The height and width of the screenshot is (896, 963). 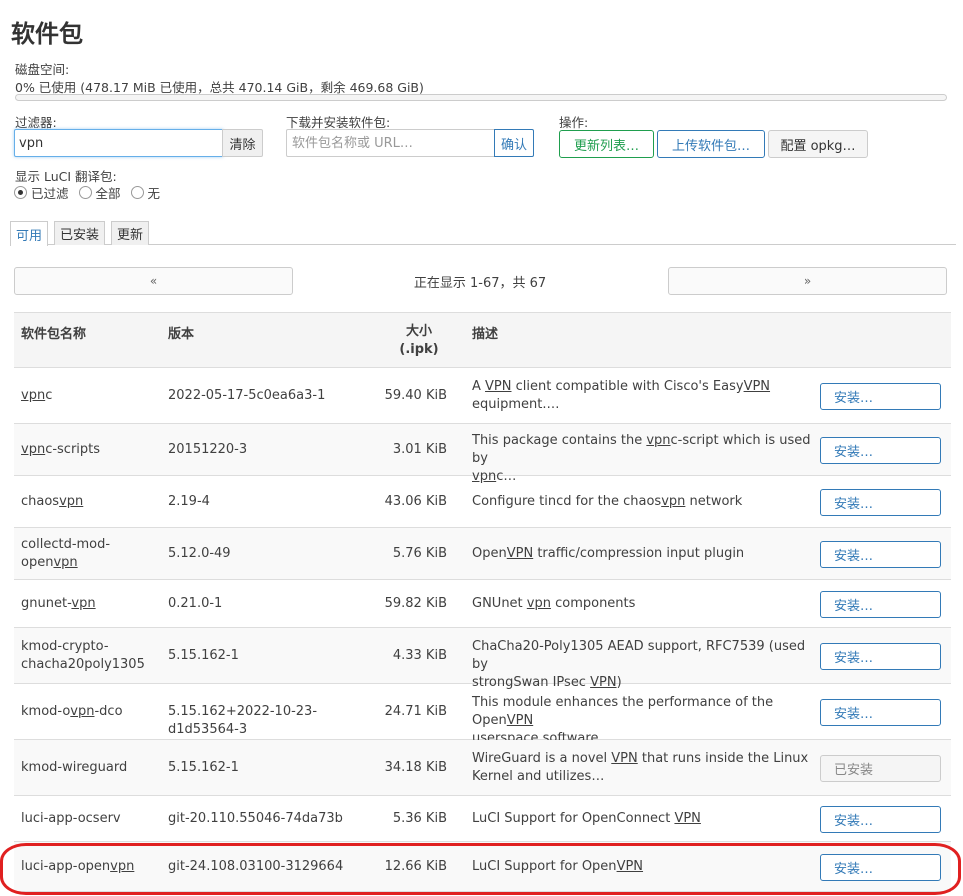 I want to click on package-version: 2.19-4, so click(x=189, y=501).